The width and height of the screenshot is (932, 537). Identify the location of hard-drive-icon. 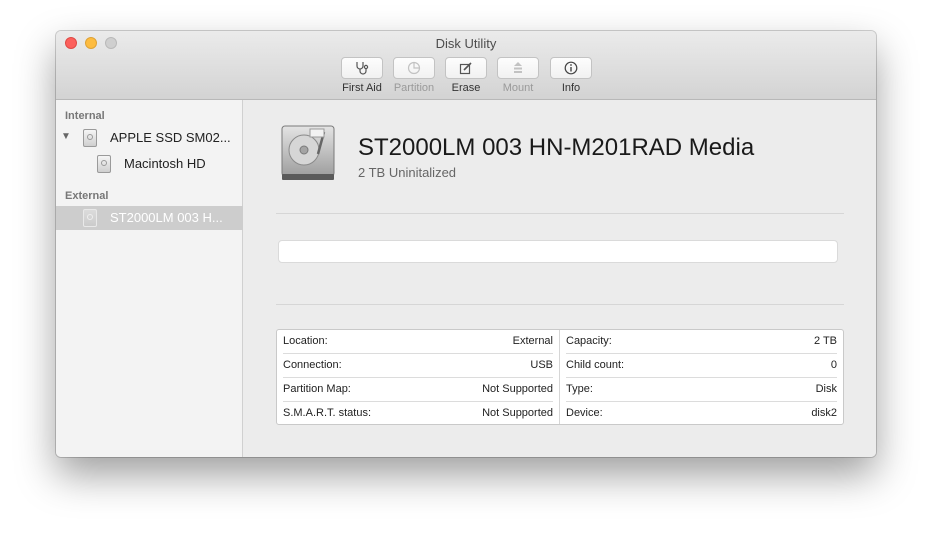
(308, 152).